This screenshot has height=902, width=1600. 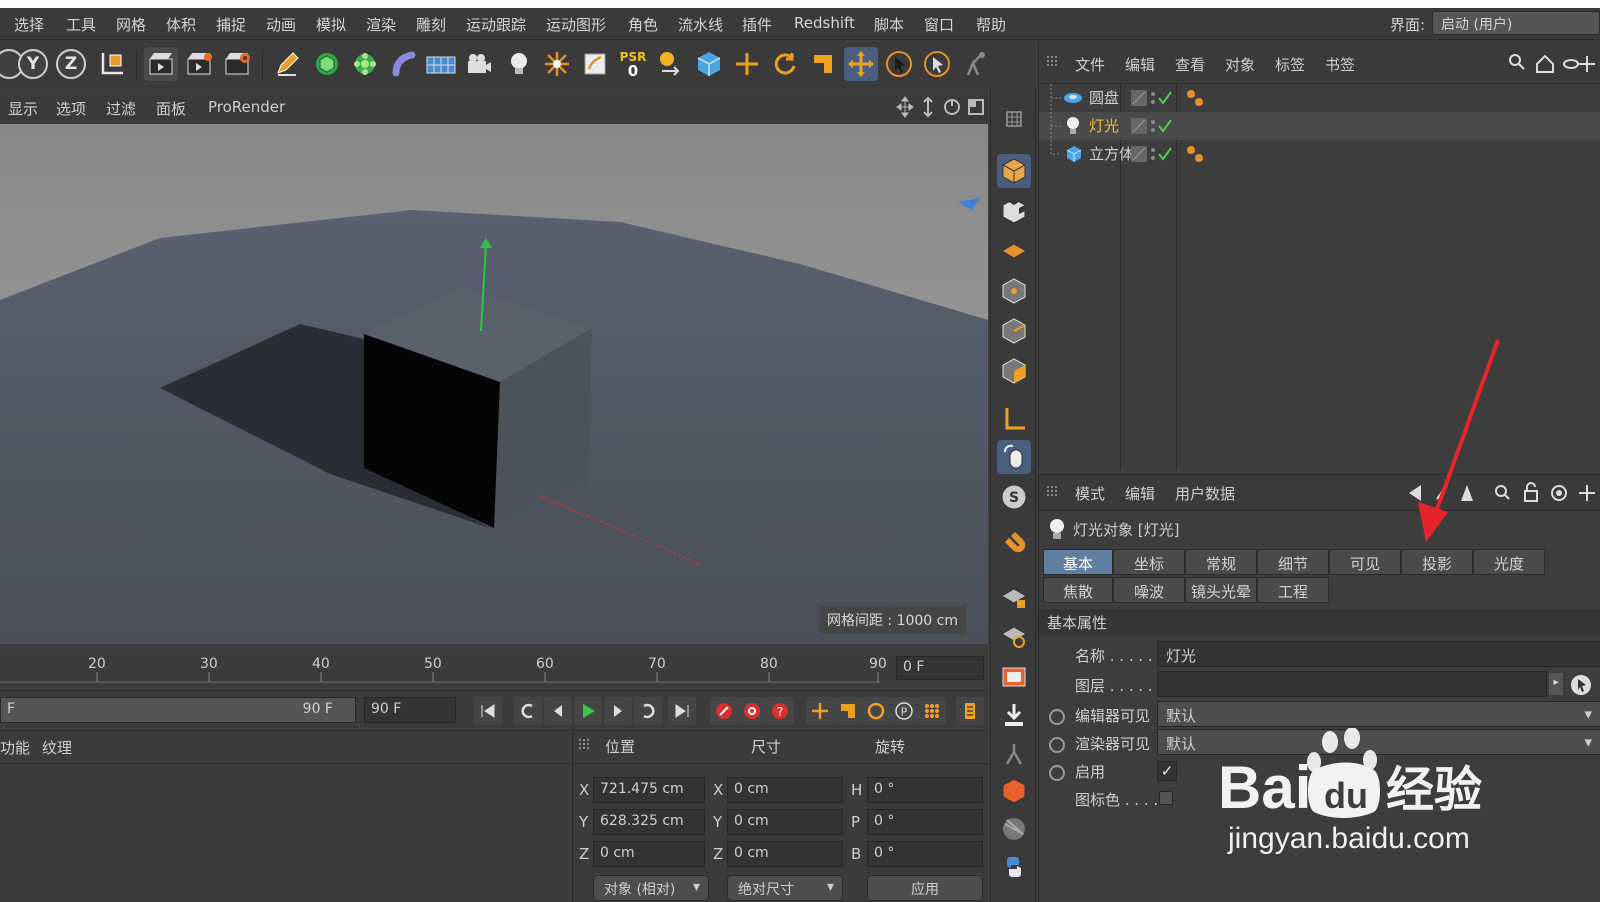 What do you see at coordinates (1155, 126) in the screenshot?
I see `layer-visibility-icons` at bounding box center [1155, 126].